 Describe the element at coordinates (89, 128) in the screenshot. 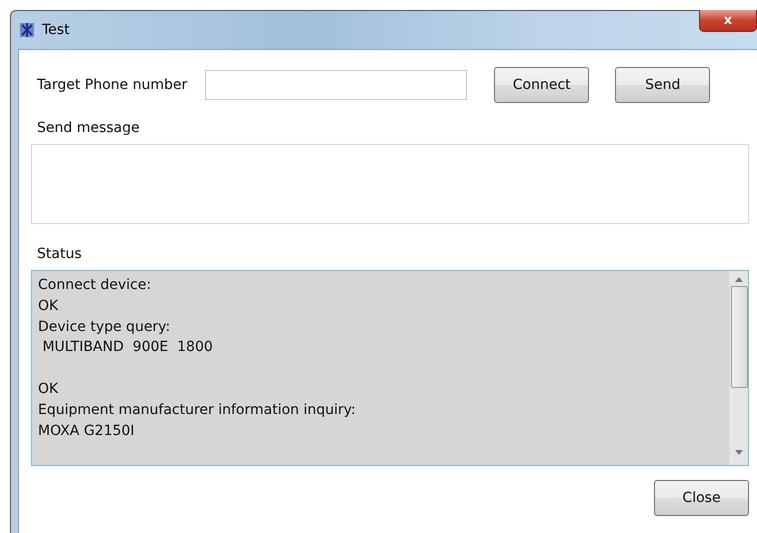

I see `send-message-label: Send message` at that location.